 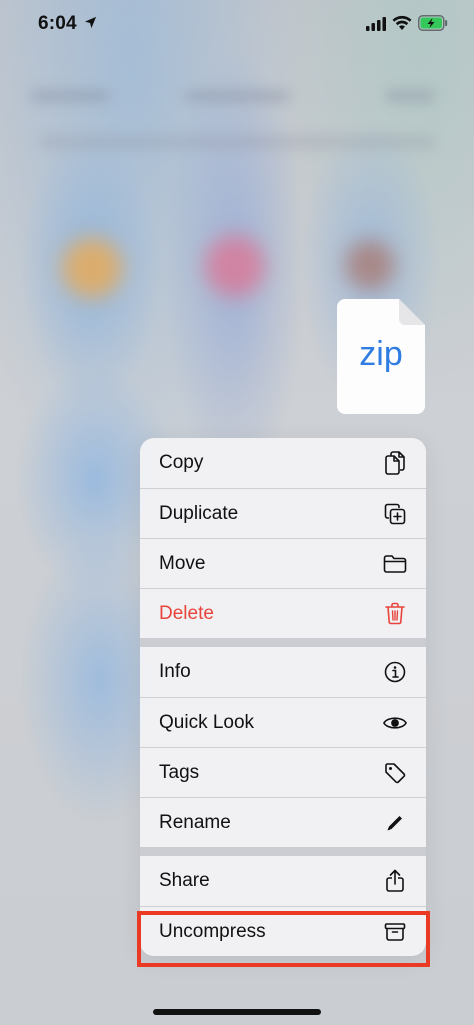 I want to click on menu-item-delete: Delete, so click(x=283, y=613).